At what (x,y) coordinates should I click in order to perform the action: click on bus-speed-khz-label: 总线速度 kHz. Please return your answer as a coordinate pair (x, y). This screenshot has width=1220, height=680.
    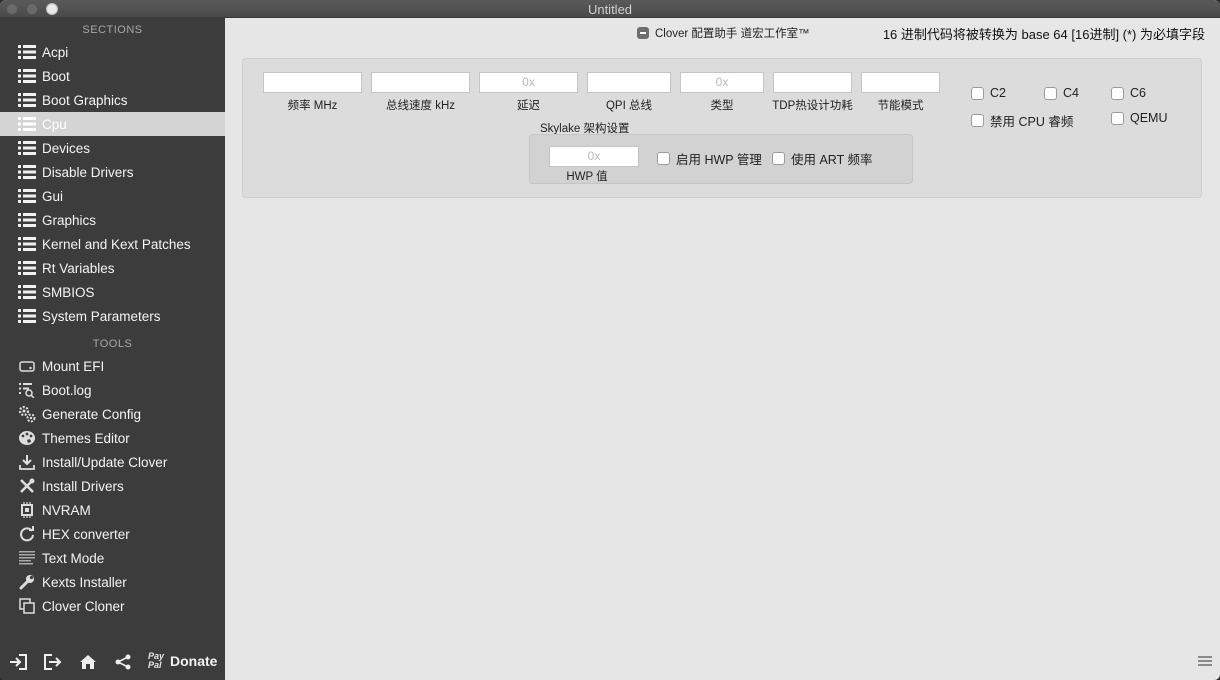
    Looking at the image, I should click on (420, 106).